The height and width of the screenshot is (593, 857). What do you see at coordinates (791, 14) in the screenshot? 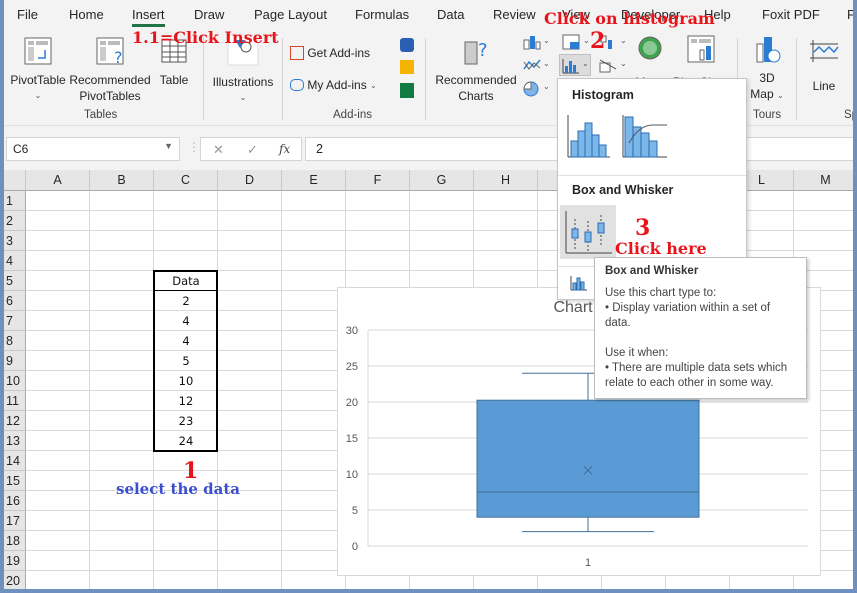
I see `tab-foxit-pdf: Foxit PDF` at bounding box center [791, 14].